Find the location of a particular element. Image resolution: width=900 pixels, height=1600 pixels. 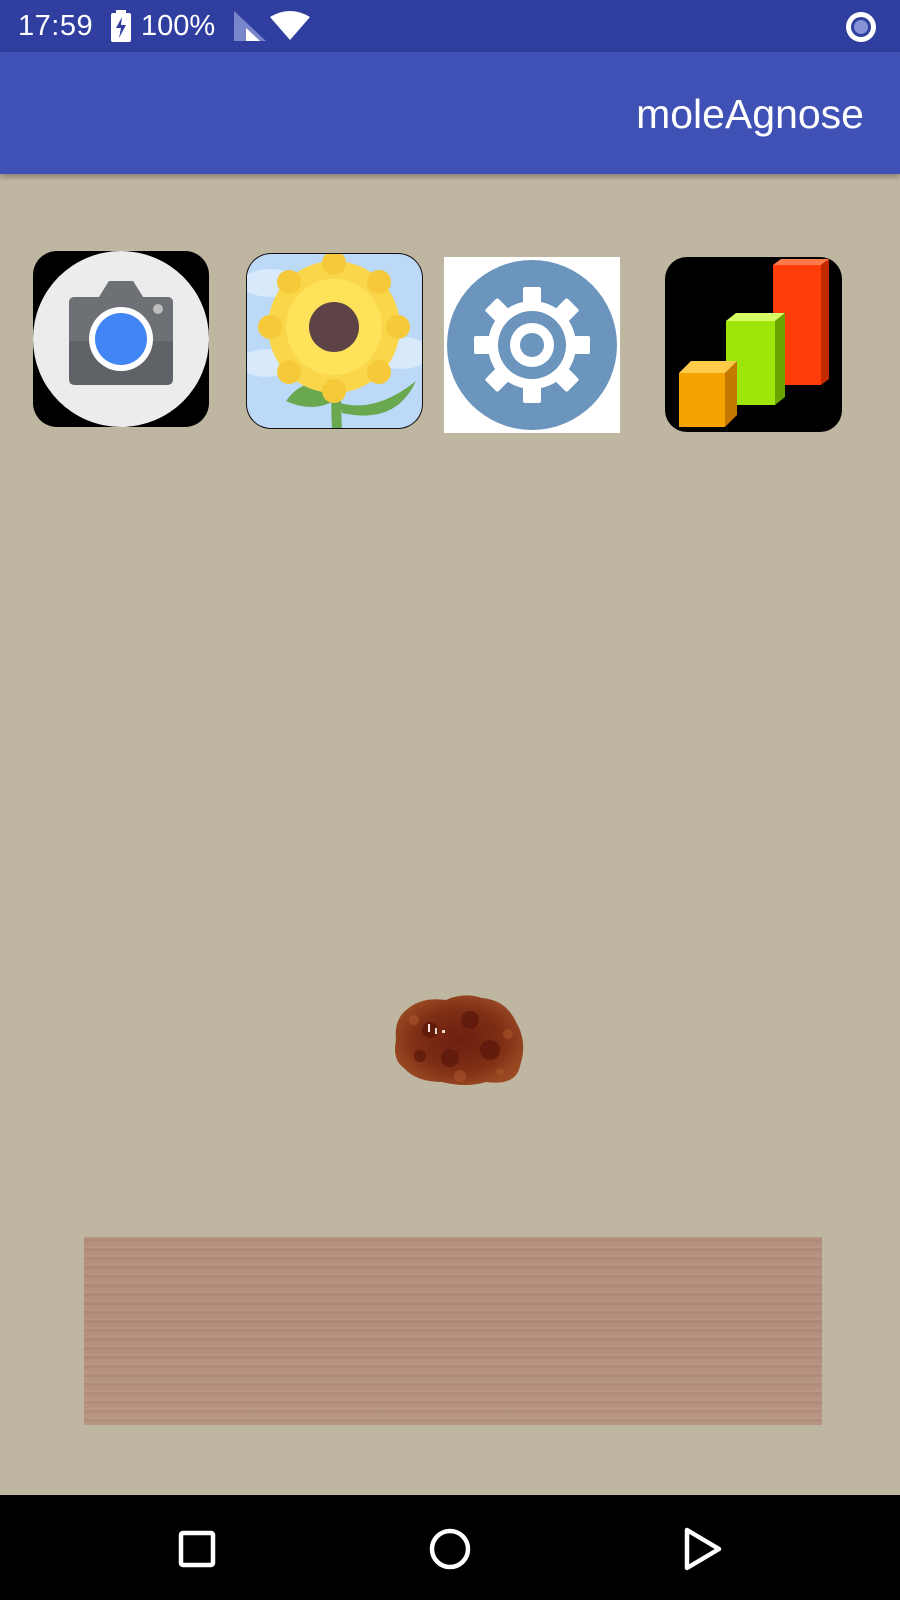

wifi-icon is located at coordinates (290, 25).